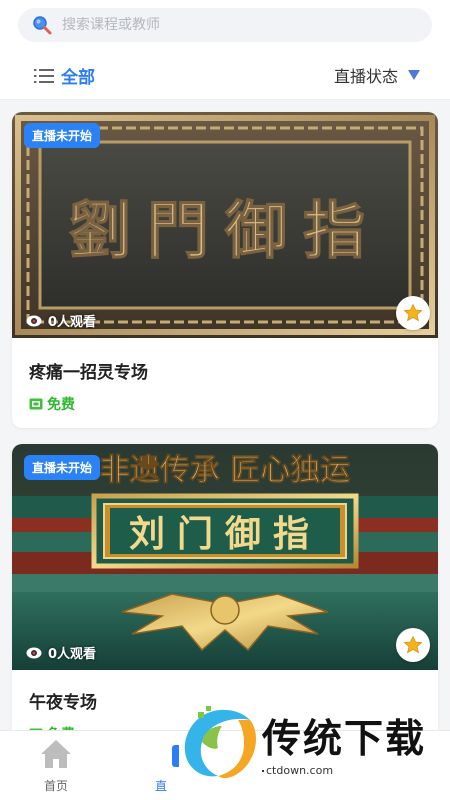  What do you see at coordinates (225, 75) in the screenshot?
I see `filter-bar: 全部 直播状态` at bounding box center [225, 75].